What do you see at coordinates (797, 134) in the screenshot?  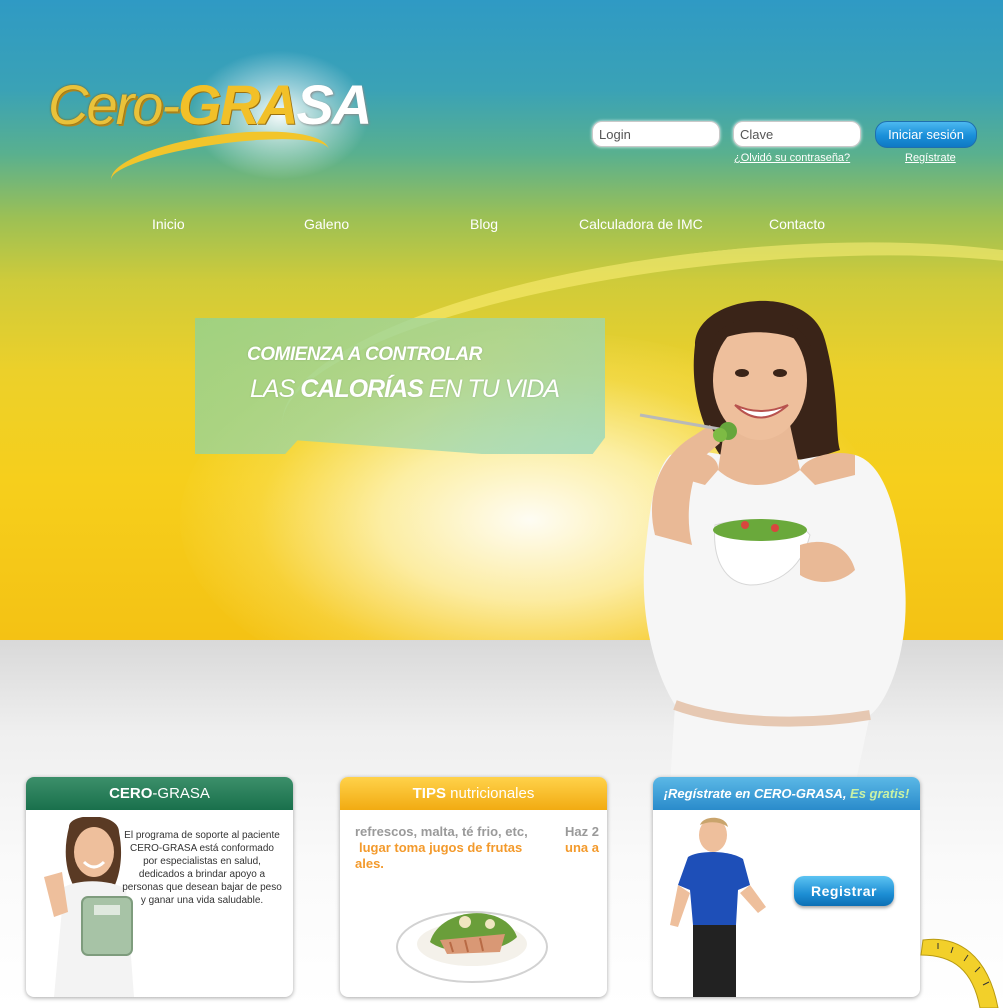 I see `password-input` at bounding box center [797, 134].